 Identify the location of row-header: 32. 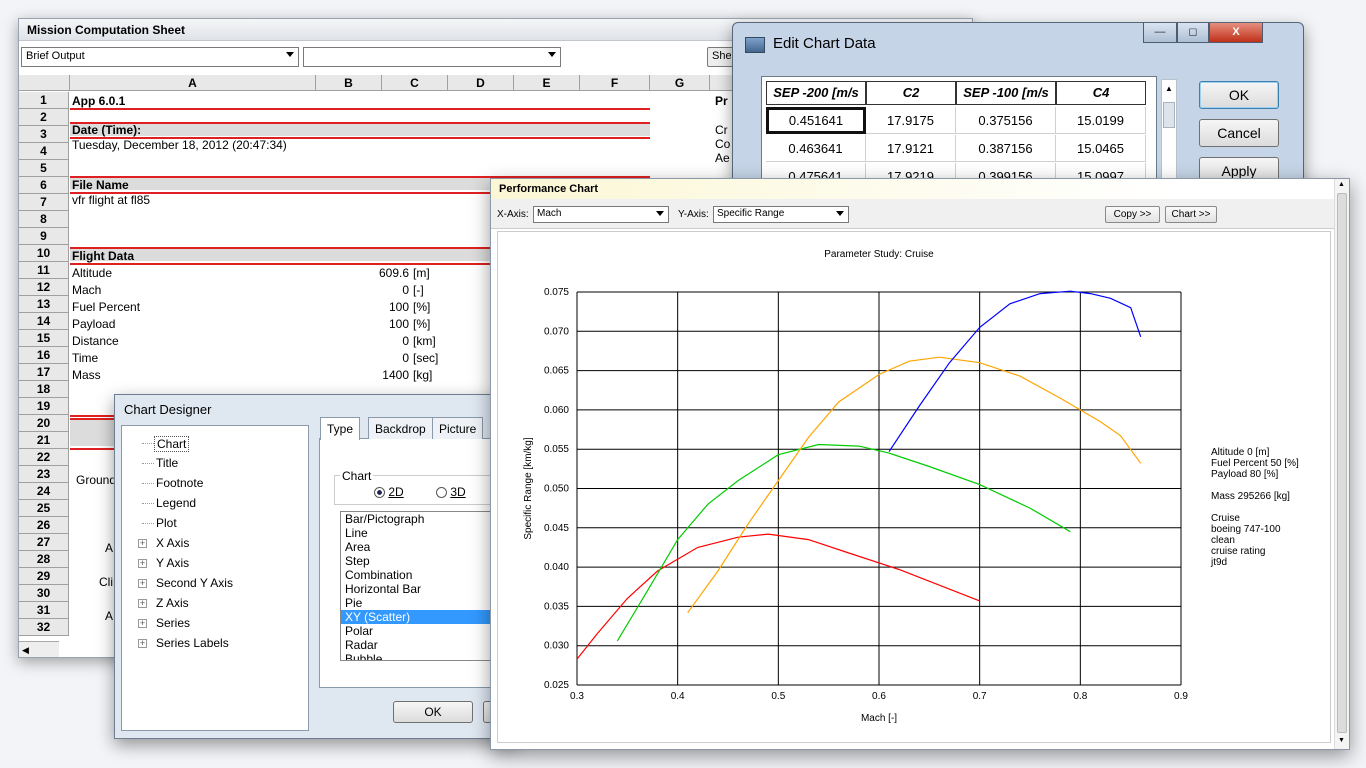
(44, 627).